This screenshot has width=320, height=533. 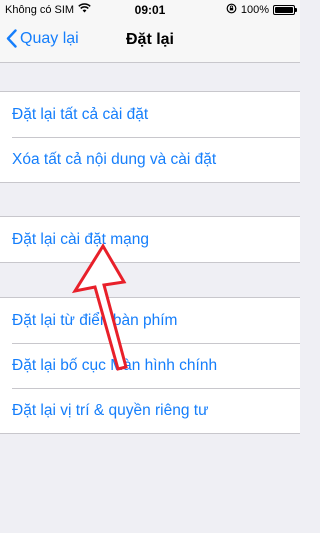 I want to click on navigation-bar: Quay lại Đặt lại, so click(x=150, y=41).